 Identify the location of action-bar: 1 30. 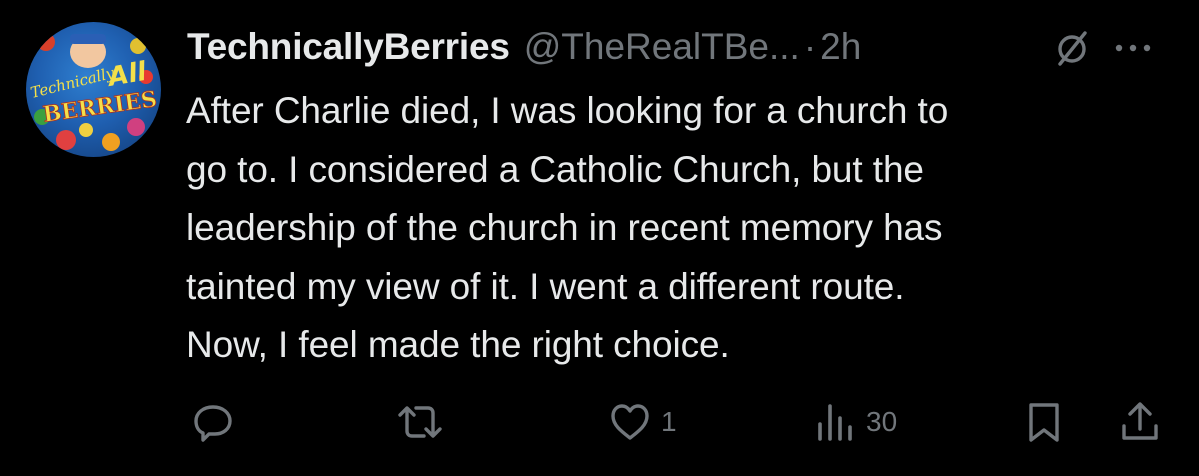
(599, 422).